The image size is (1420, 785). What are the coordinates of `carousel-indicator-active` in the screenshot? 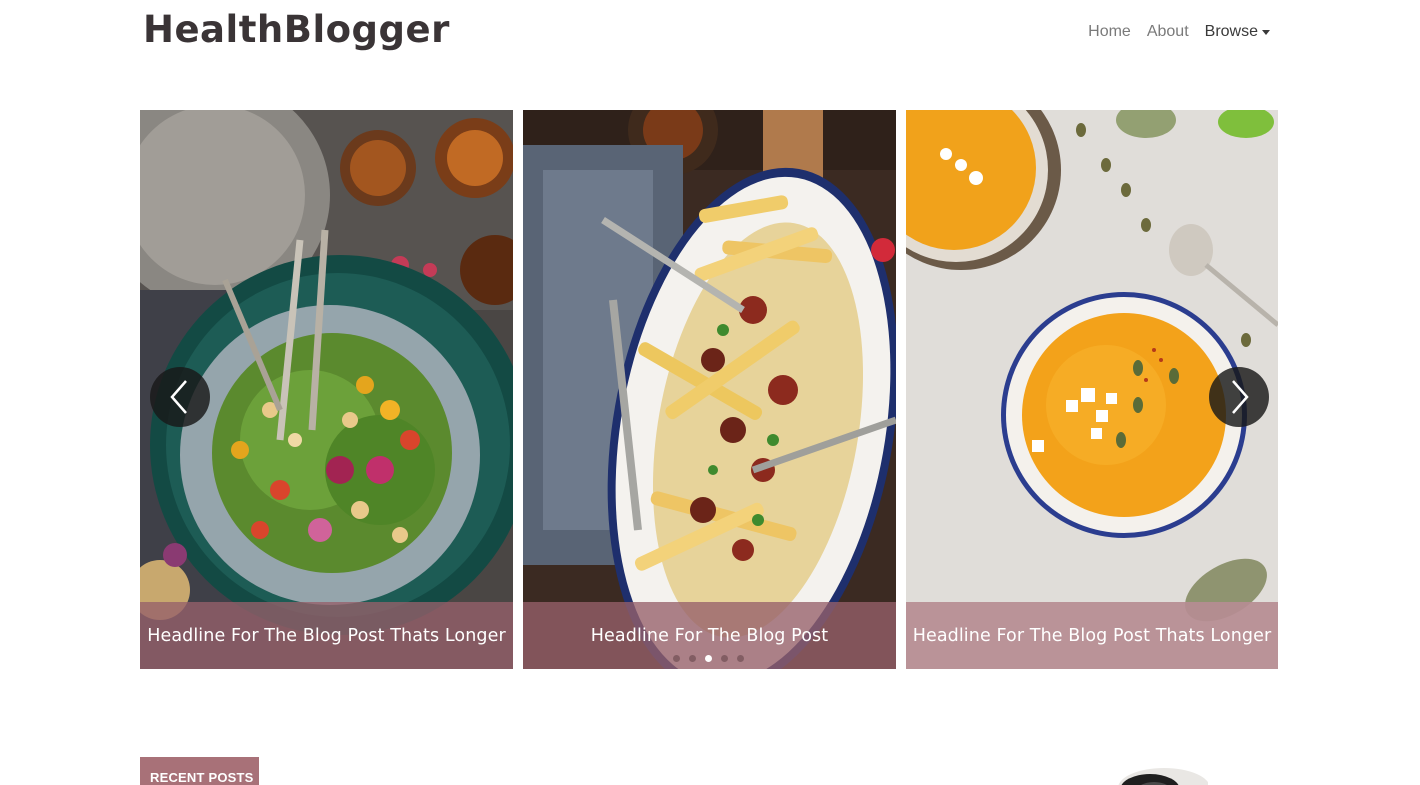 It's located at (708, 658).